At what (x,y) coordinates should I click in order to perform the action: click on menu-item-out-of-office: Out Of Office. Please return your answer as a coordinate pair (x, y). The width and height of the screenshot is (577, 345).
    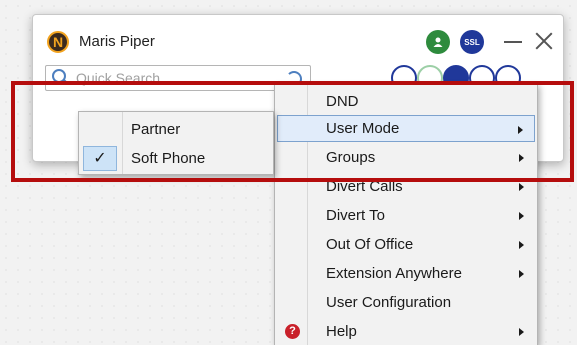
    Looking at the image, I should click on (406, 244).